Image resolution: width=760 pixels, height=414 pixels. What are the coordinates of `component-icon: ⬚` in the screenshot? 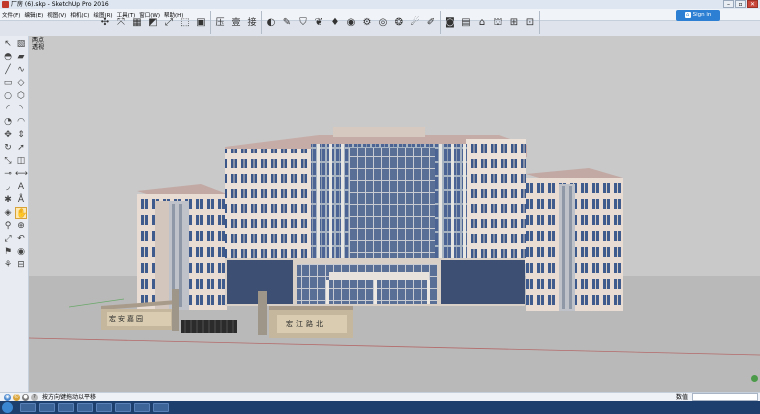 It's located at (185, 23).